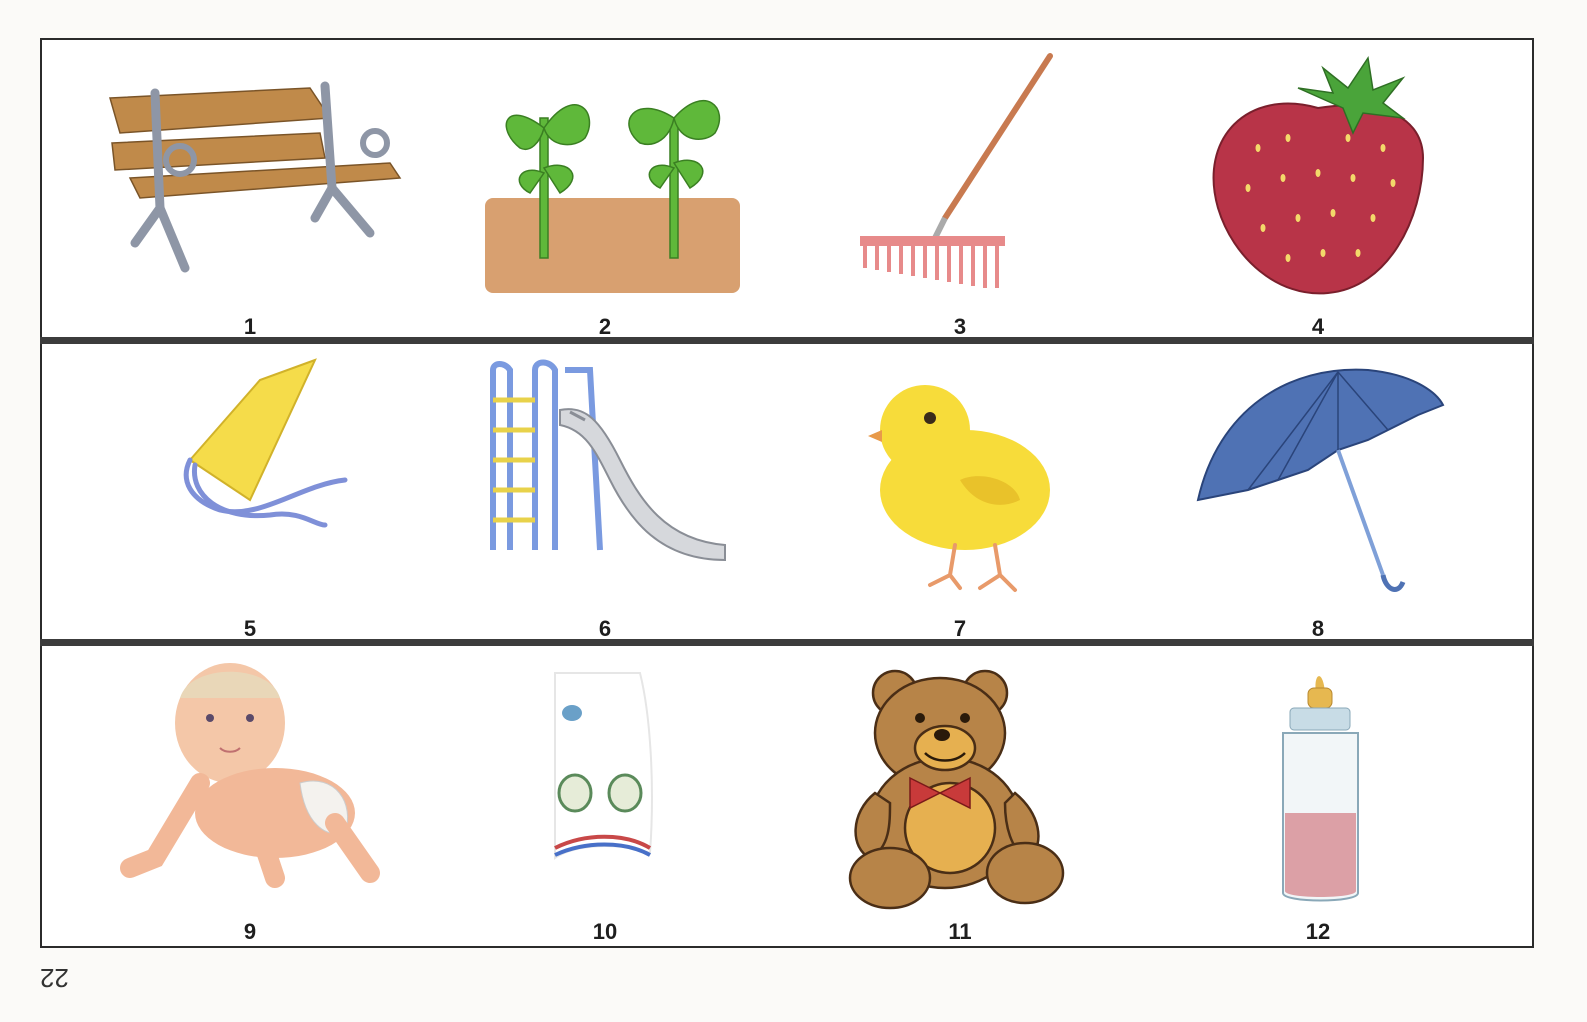 This screenshot has width=1587, height=1022. I want to click on strawberry-icon, so click(1318, 175).